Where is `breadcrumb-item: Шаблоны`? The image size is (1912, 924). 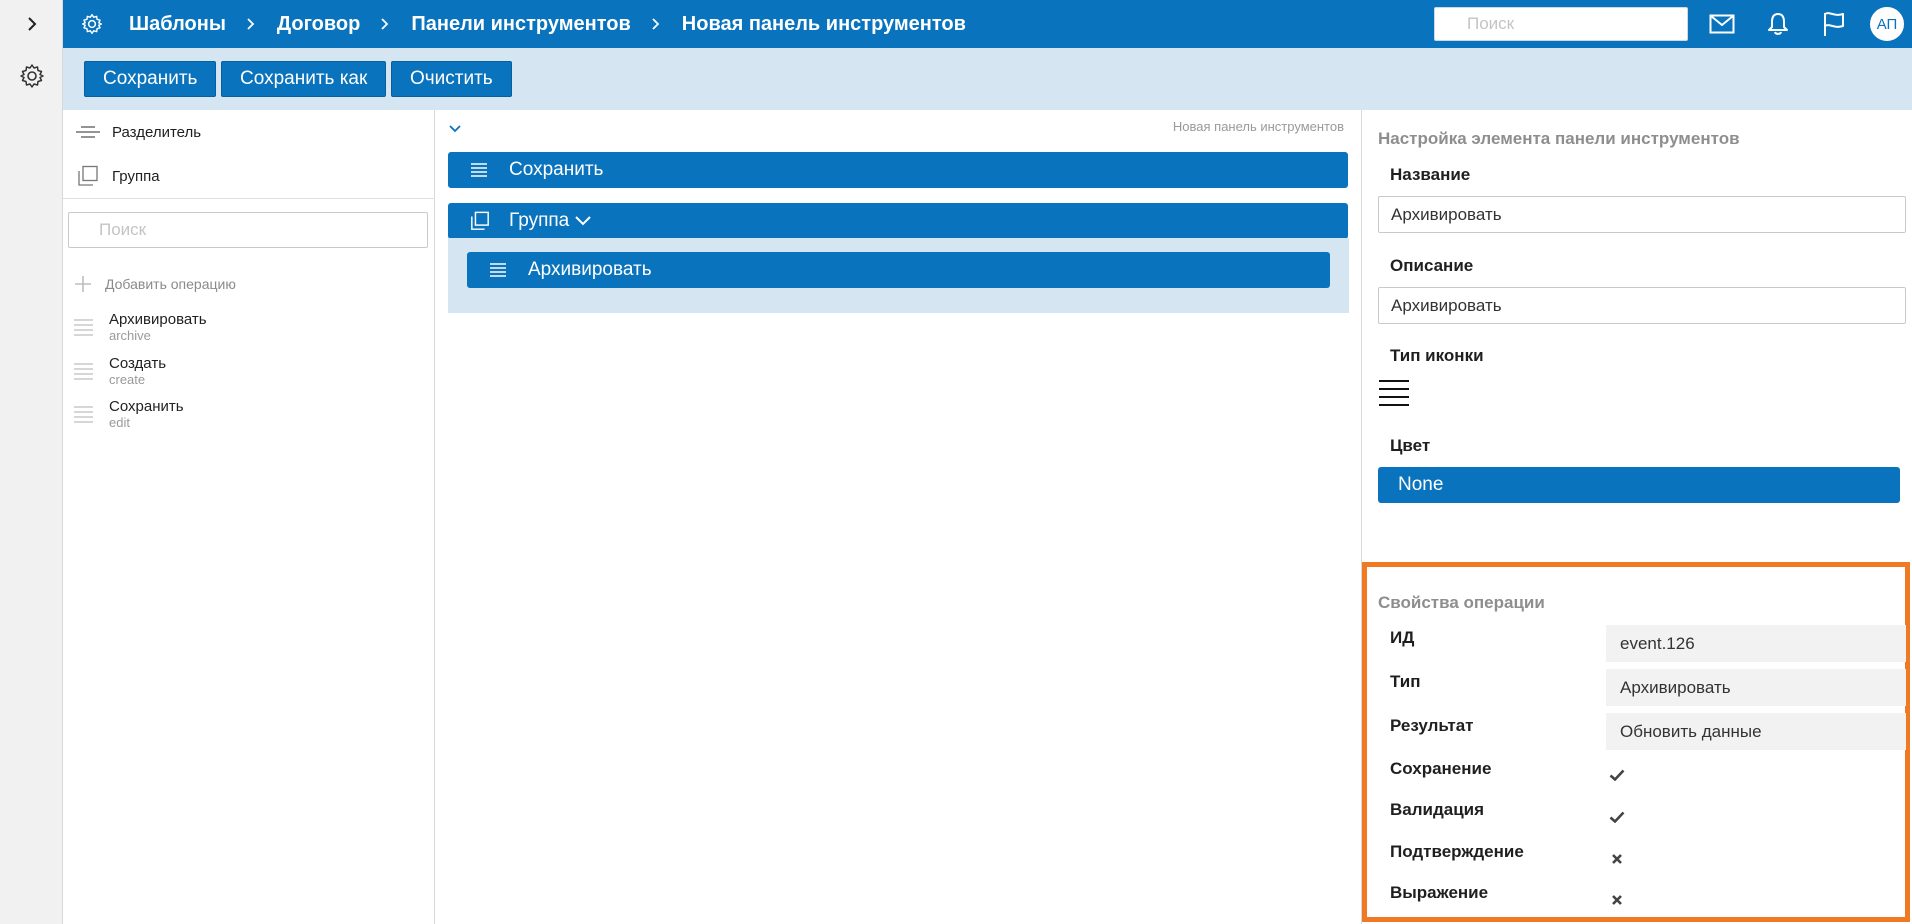
breadcrumb-item: Шаблоны is located at coordinates (177, 24).